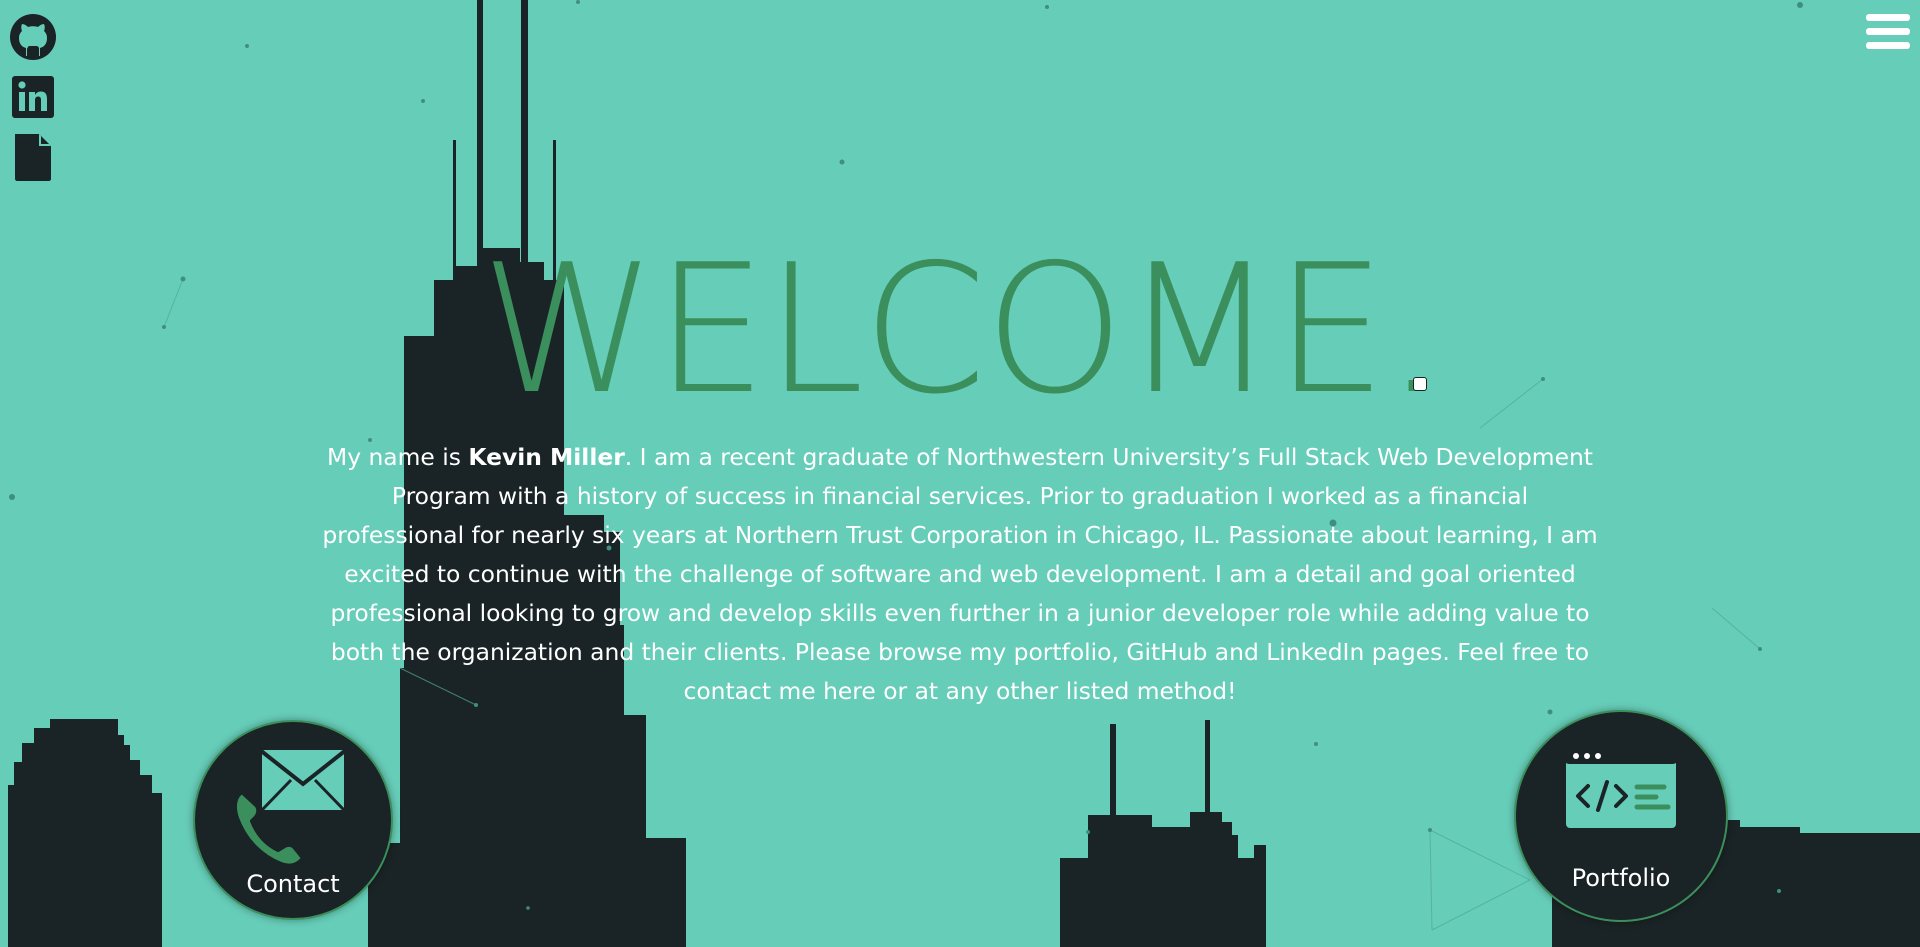 This screenshot has width=1920, height=947. Describe the element at coordinates (546, 457) in the screenshot. I see `bio-name: Kevin Miller` at that location.